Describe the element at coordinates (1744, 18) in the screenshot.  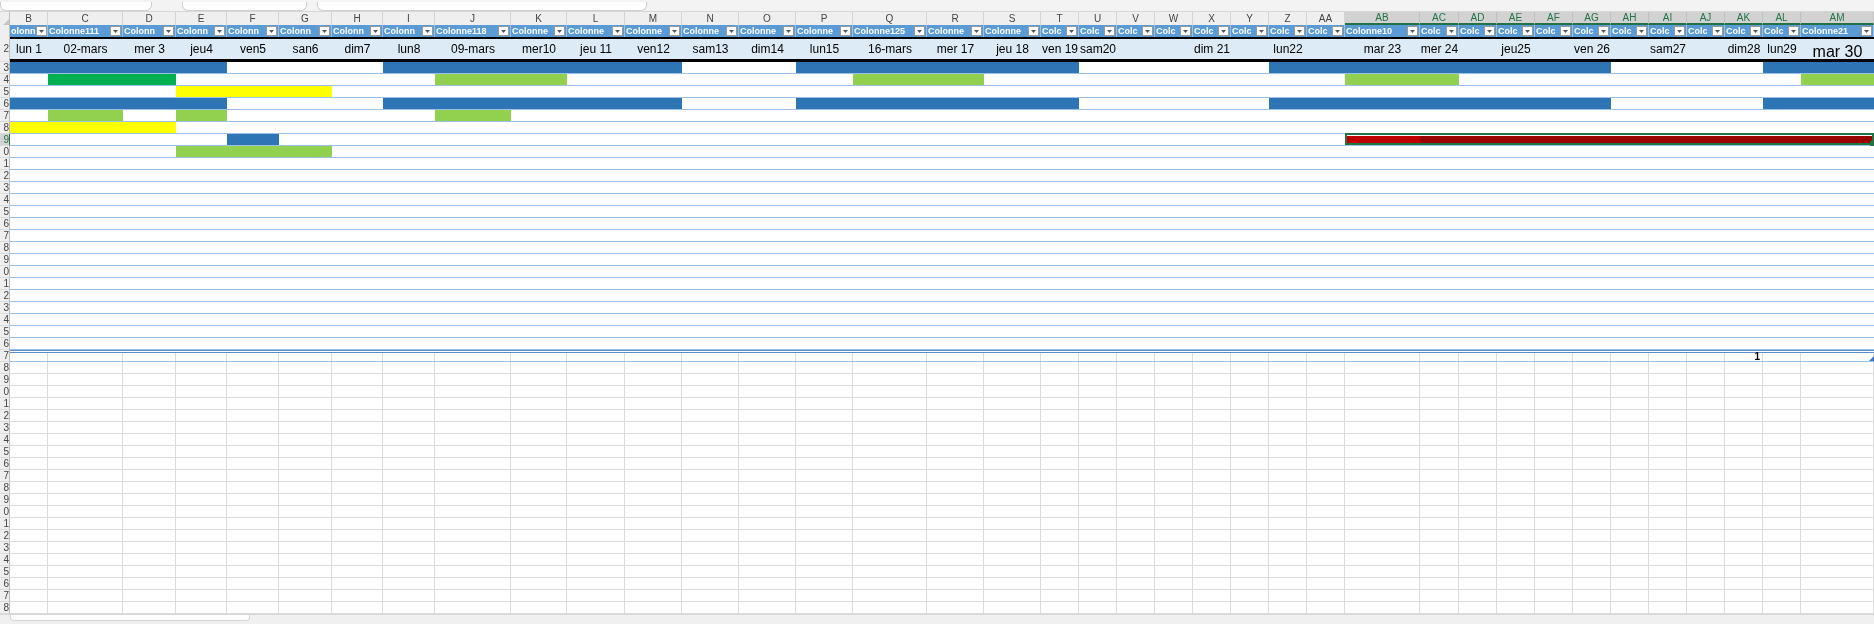
I see `column-letter: AK` at that location.